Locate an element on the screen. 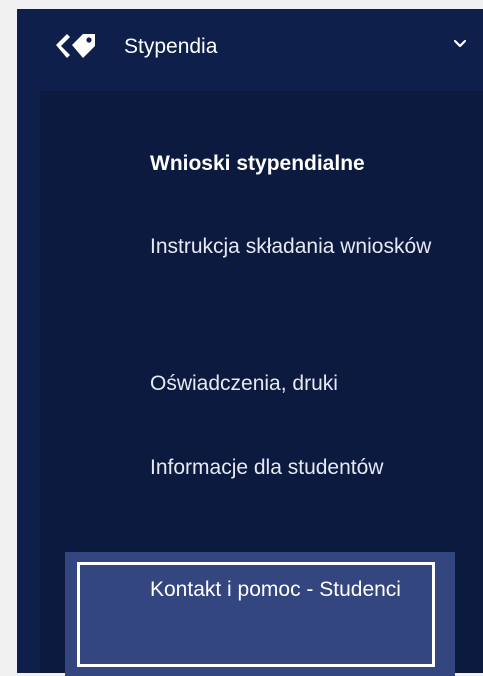 The width and height of the screenshot is (483, 676). chevron-down-icon is located at coordinates (460, 44).